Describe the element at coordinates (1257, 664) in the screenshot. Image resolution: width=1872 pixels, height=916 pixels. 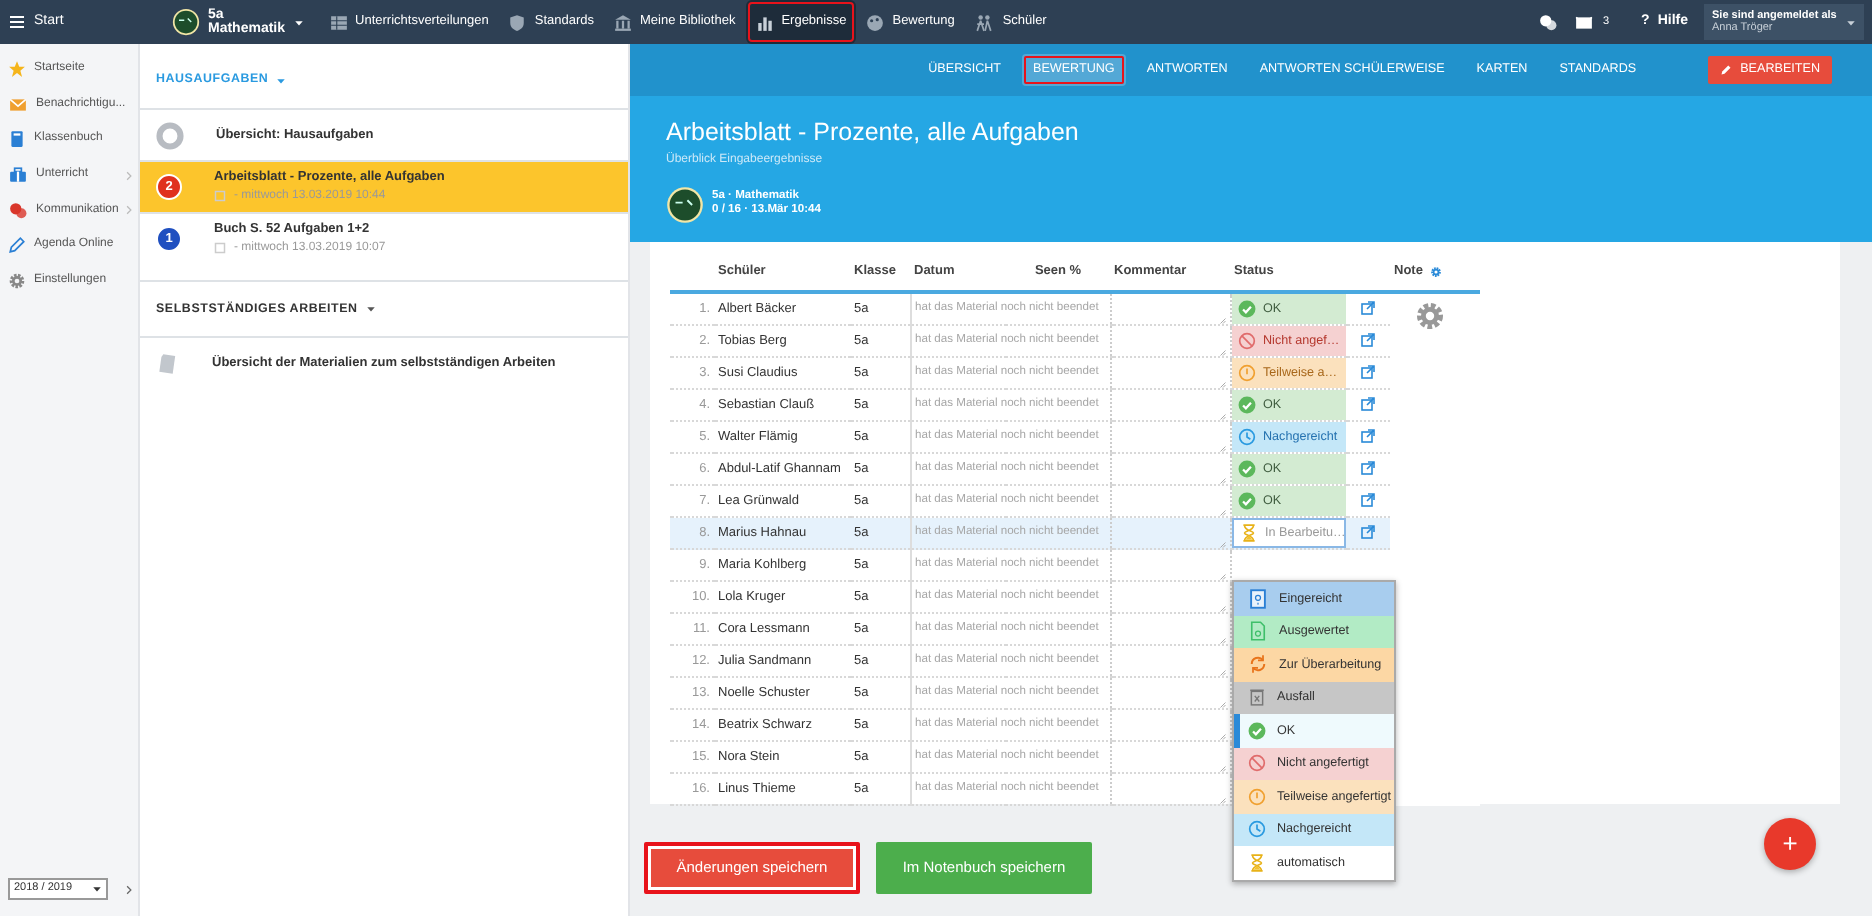
I see `refresh-icon` at that location.